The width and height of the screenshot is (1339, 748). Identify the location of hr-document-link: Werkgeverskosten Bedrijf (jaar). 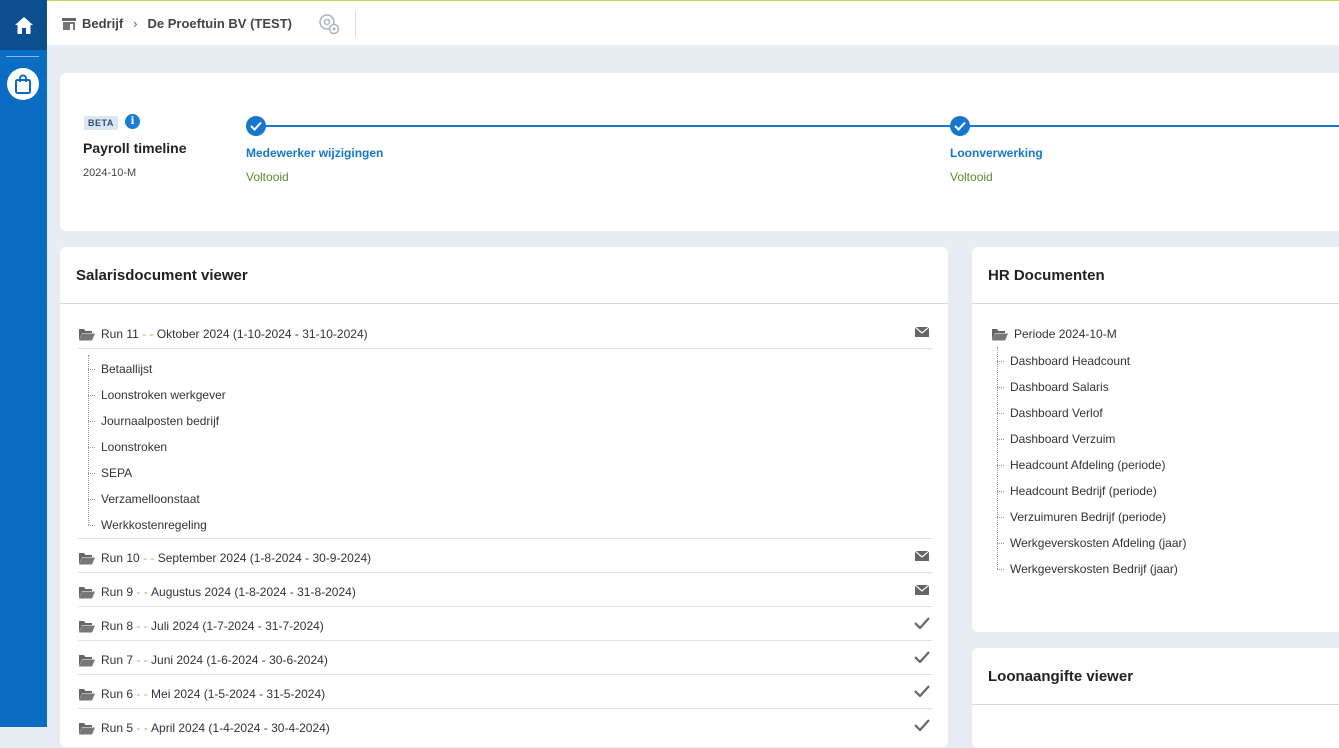
(1094, 569).